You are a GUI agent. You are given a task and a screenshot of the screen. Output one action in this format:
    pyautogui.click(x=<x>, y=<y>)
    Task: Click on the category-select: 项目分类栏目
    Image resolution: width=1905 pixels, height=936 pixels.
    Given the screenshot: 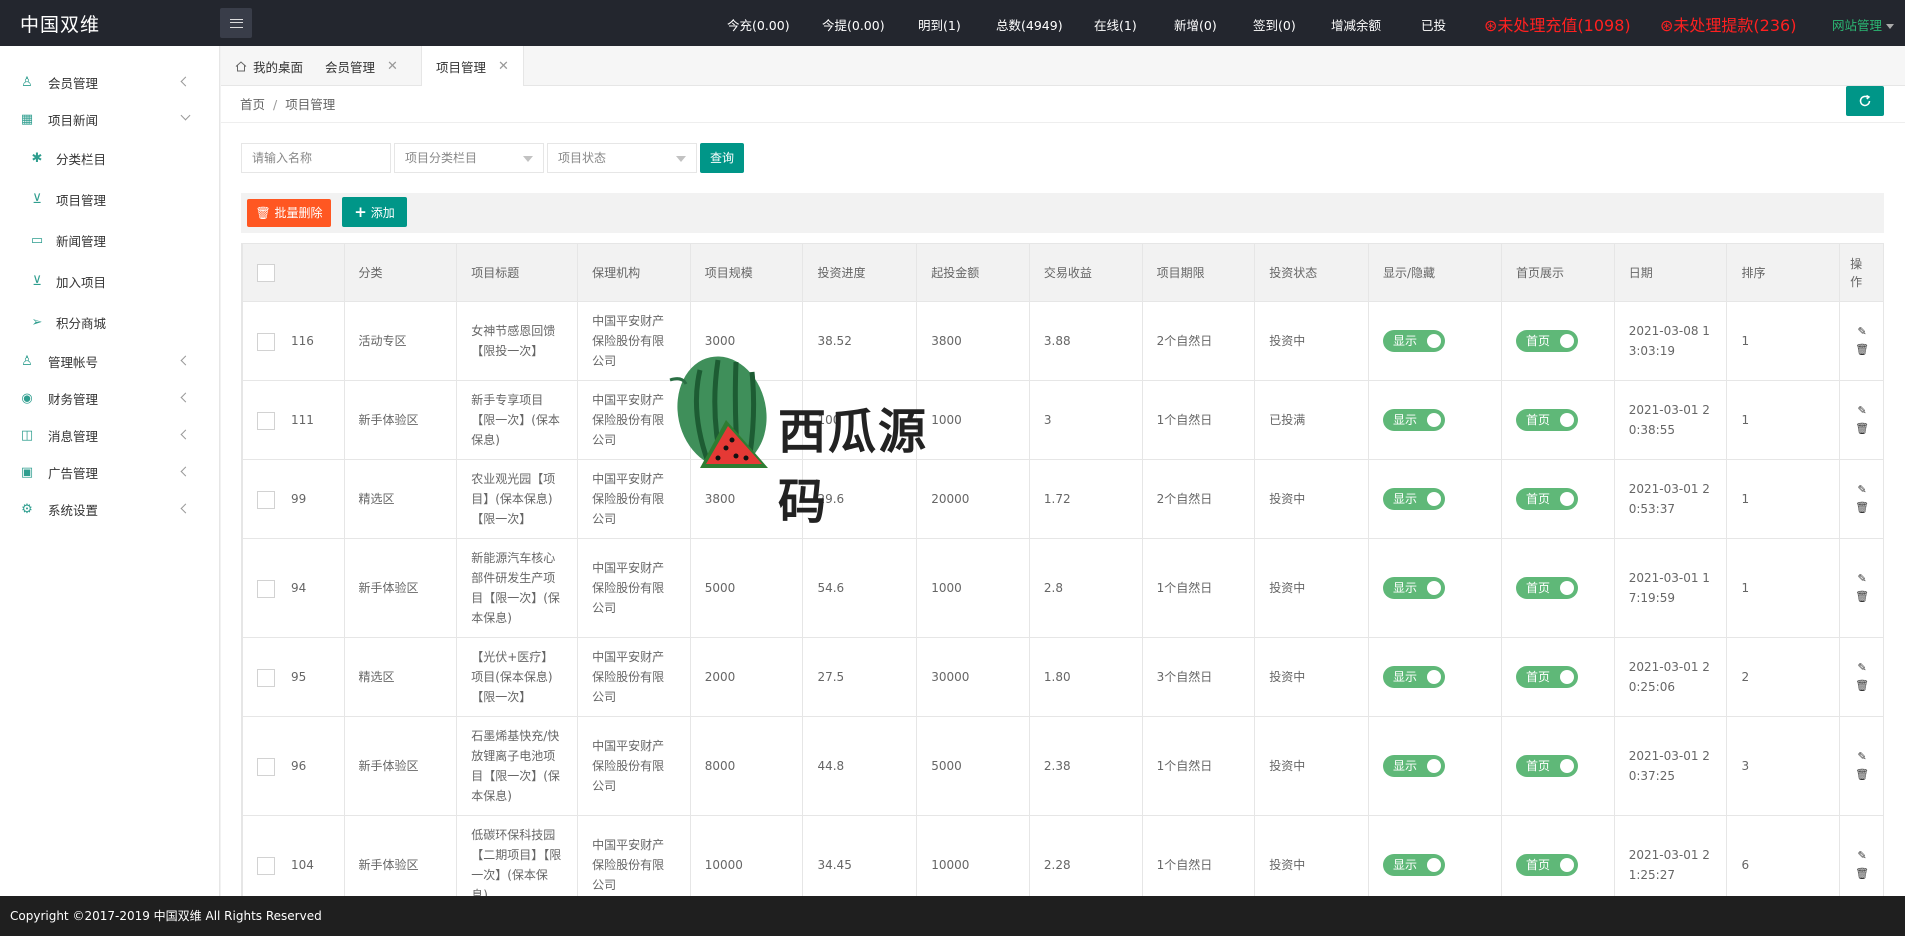 What is the action you would take?
    pyautogui.click(x=469, y=158)
    